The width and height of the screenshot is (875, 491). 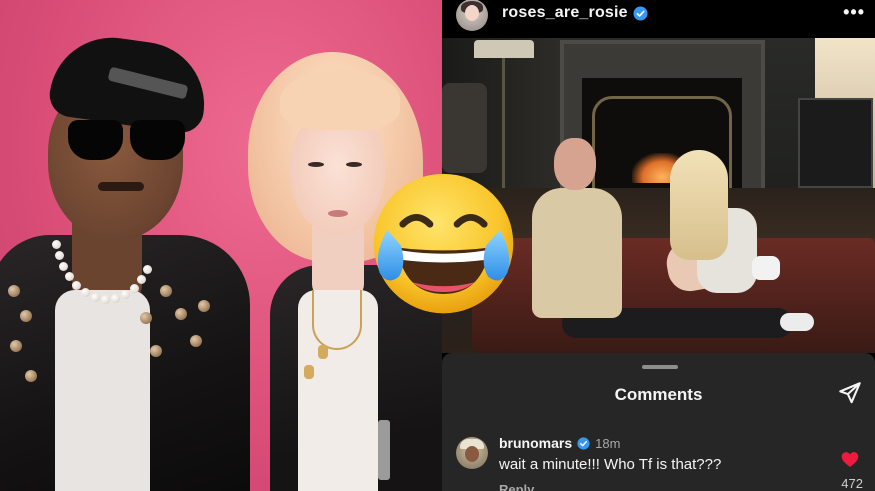 What do you see at coordinates (316, 164) in the screenshot?
I see `woman-eye-left` at bounding box center [316, 164].